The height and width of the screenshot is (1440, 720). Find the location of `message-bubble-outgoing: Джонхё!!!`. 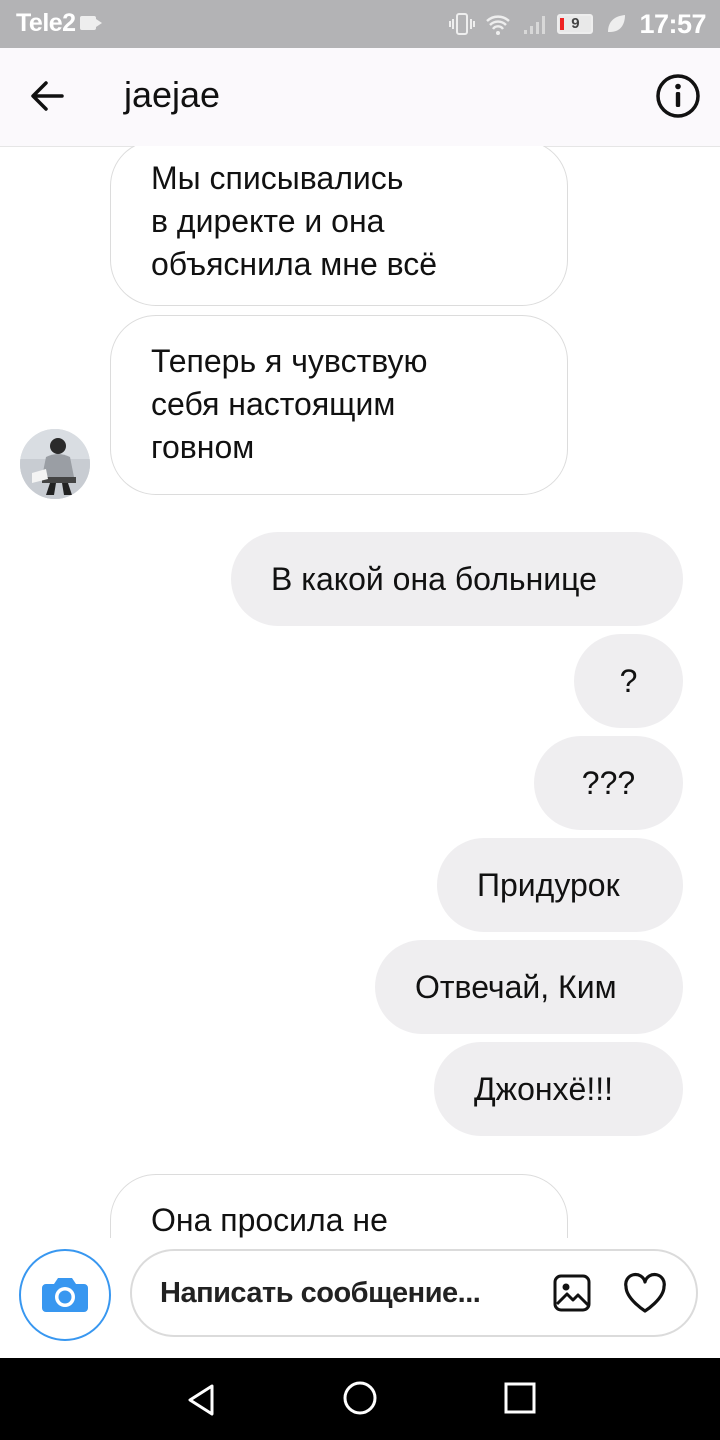

message-bubble-outgoing: Джонхё!!! is located at coordinates (558, 1089).